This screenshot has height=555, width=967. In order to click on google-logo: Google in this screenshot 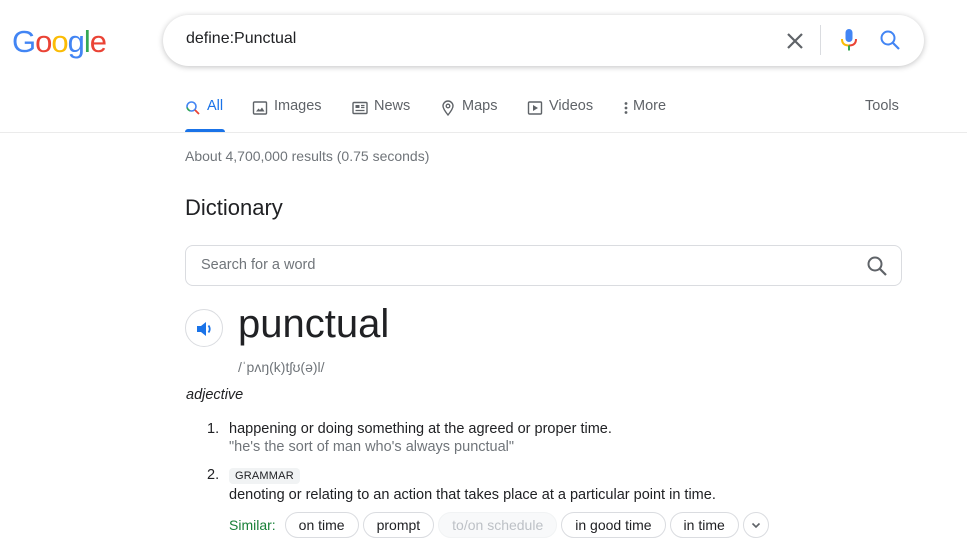, I will do `click(59, 42)`.